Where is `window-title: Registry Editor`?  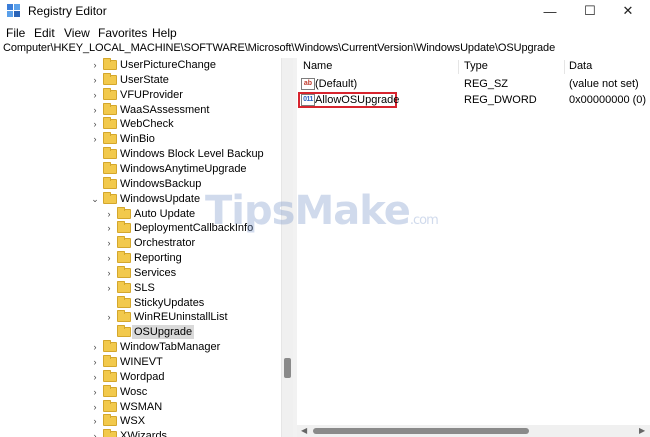 window-title: Registry Editor is located at coordinates (67, 11).